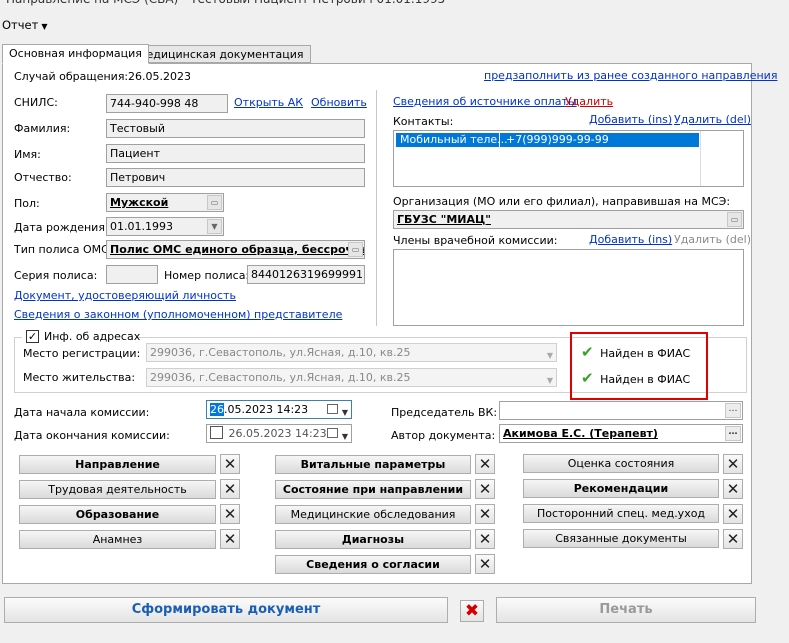 The height and width of the screenshot is (643, 789). I want to click on fias-status-registration: ✔ Найден в ФИАС, so click(635, 352).